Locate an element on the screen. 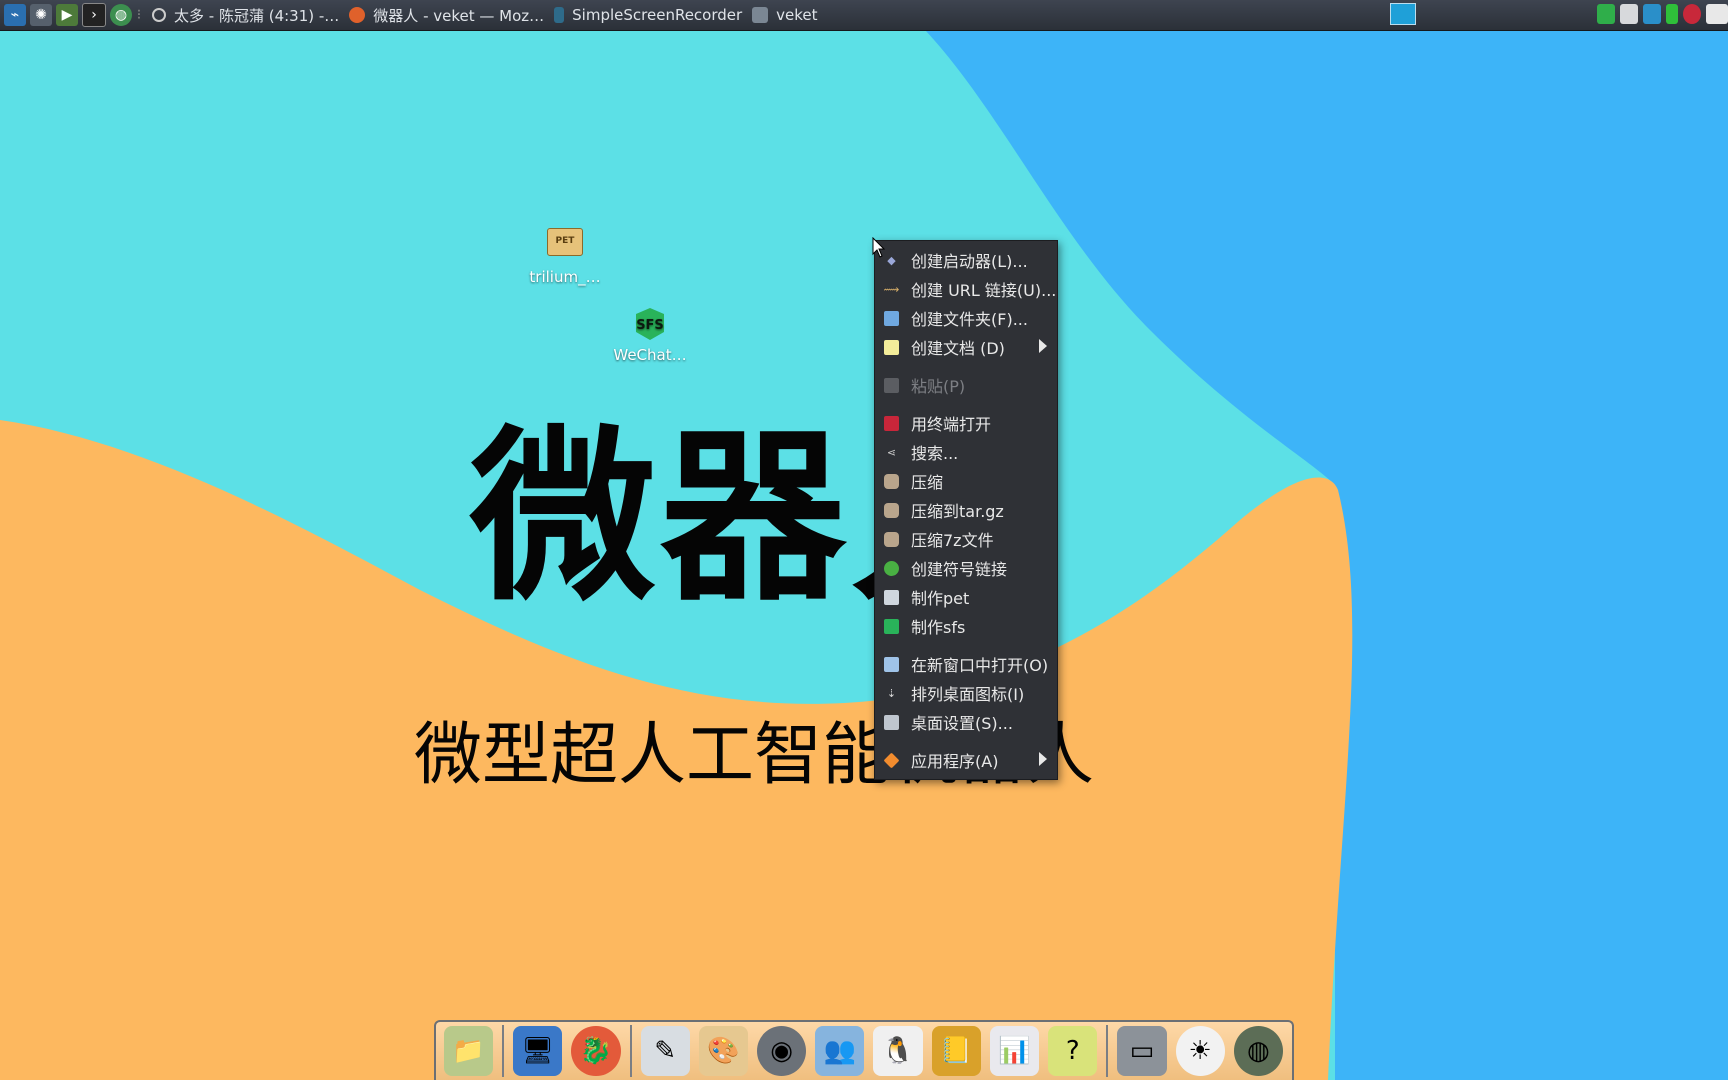 This screenshot has height=1080, width=1728. sfs-icon is located at coordinates (891, 626).